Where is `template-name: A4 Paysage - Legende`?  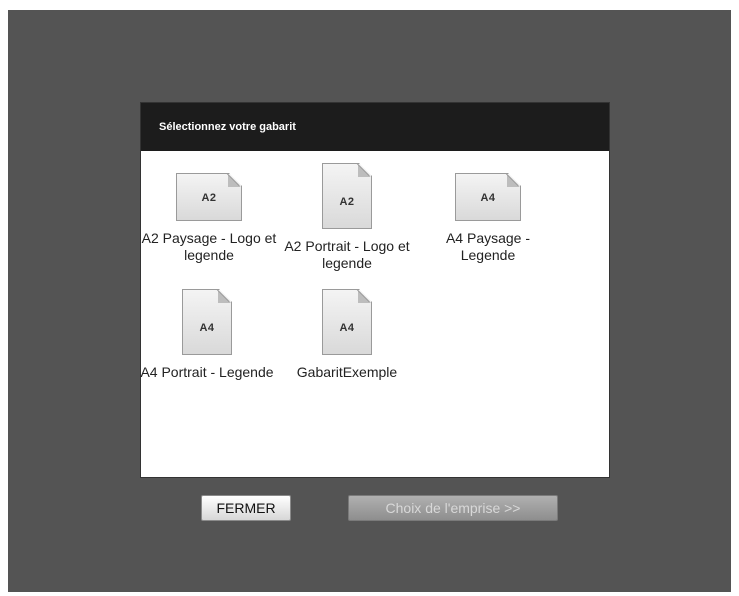
template-name: A4 Paysage - Legende is located at coordinates (488, 246).